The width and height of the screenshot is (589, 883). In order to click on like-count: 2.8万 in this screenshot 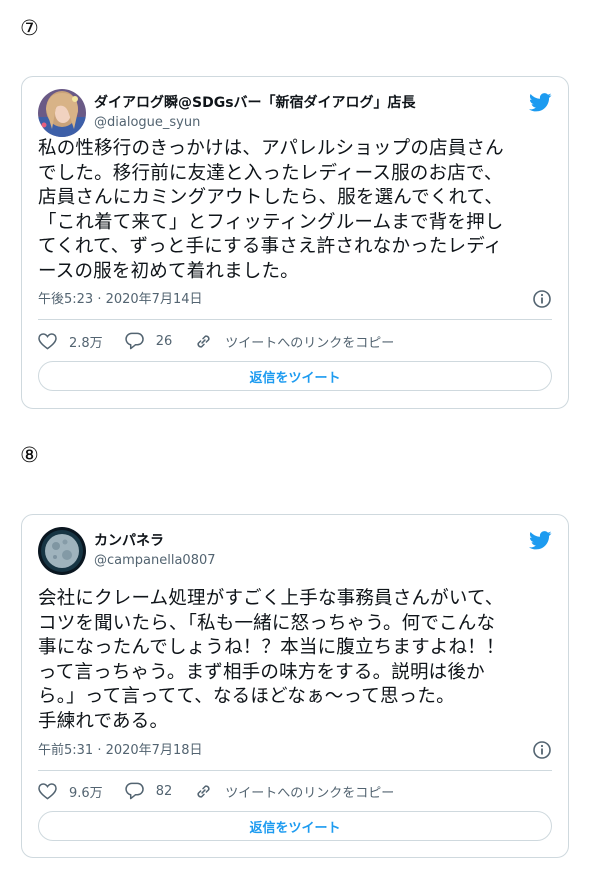, I will do `click(86, 343)`.